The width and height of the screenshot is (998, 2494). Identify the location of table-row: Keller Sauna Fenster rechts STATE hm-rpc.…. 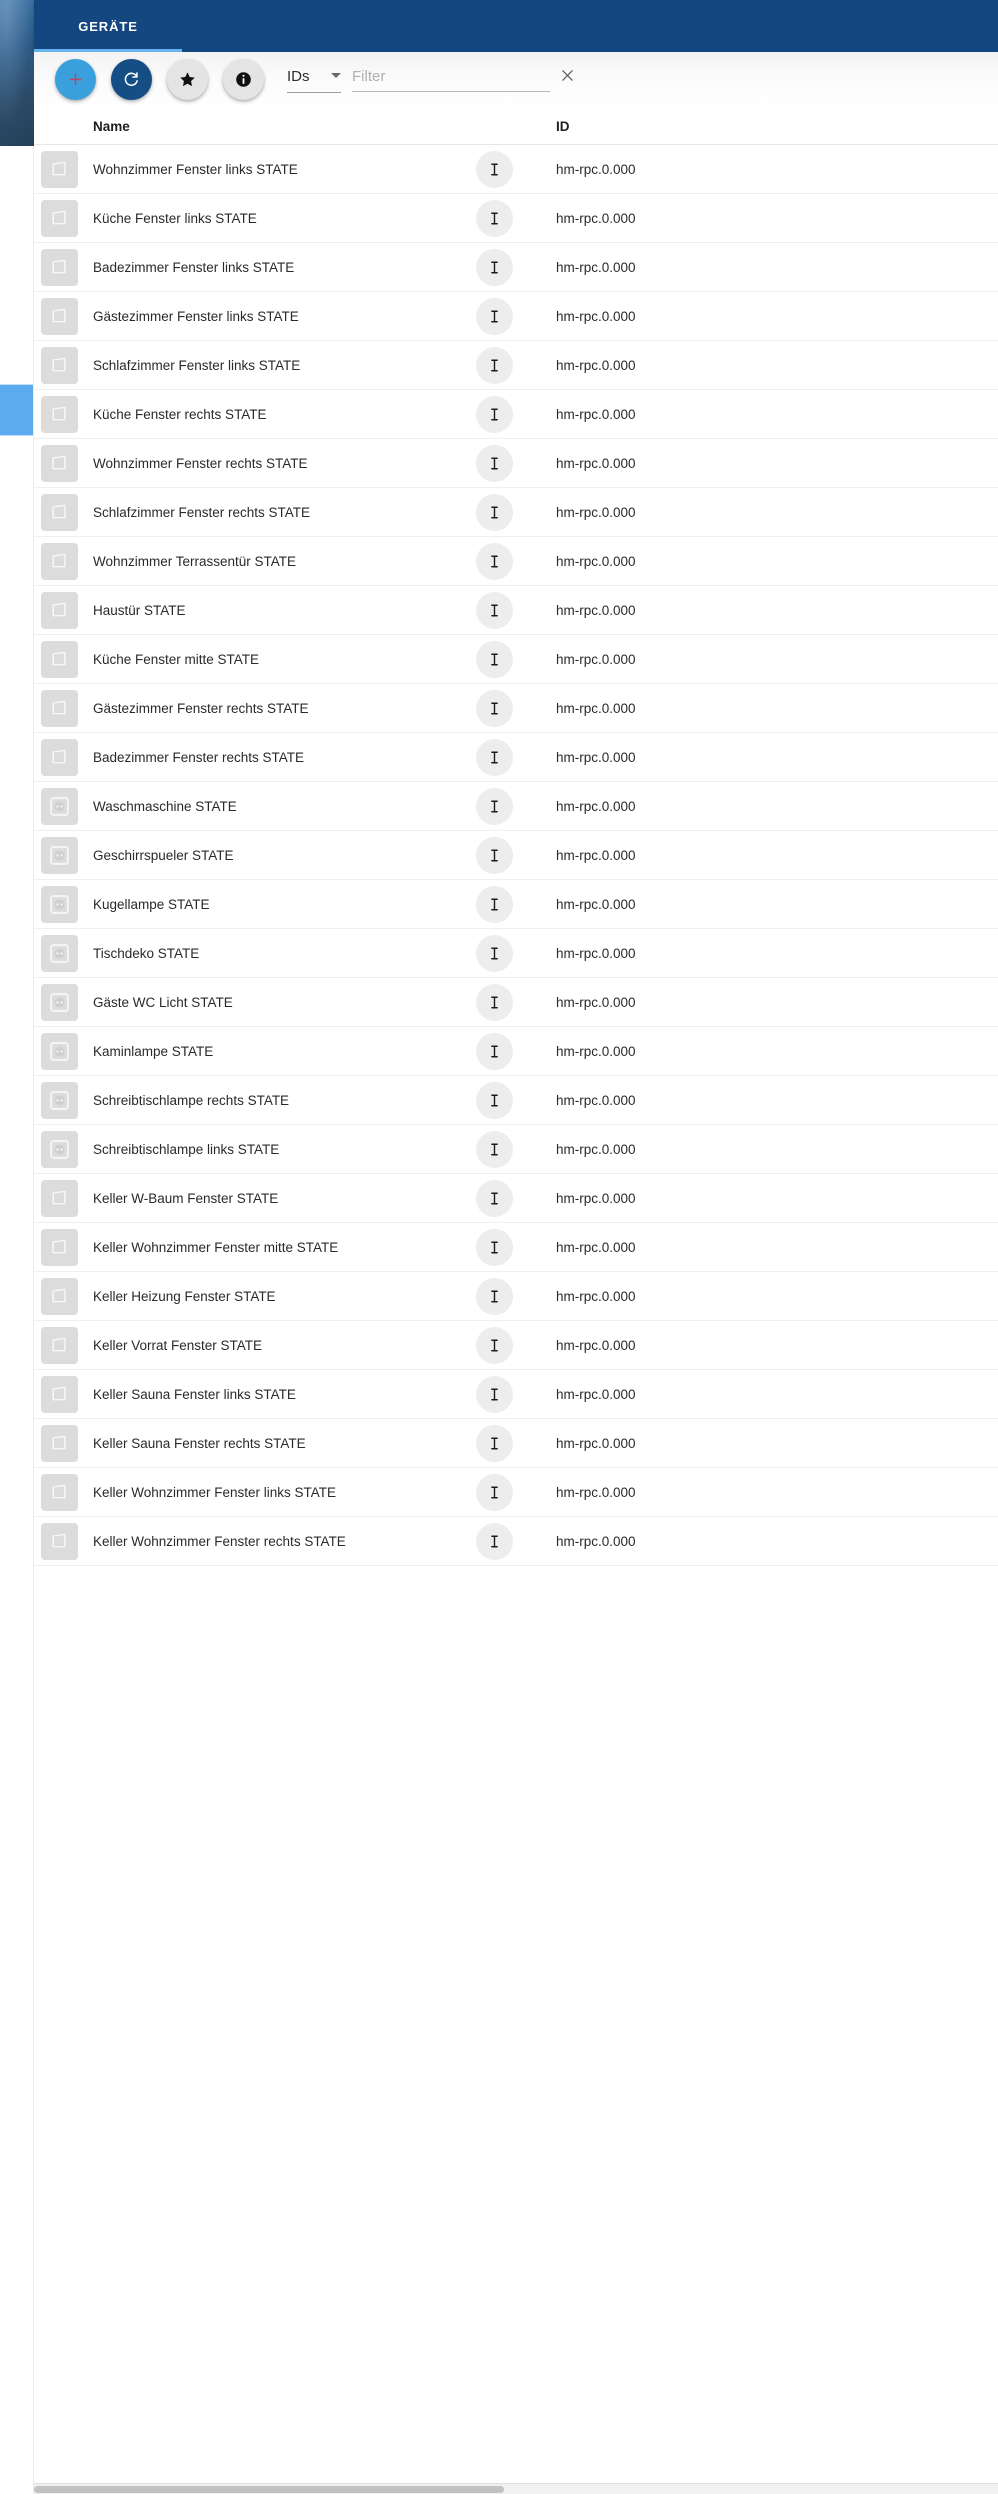
(516, 1443).